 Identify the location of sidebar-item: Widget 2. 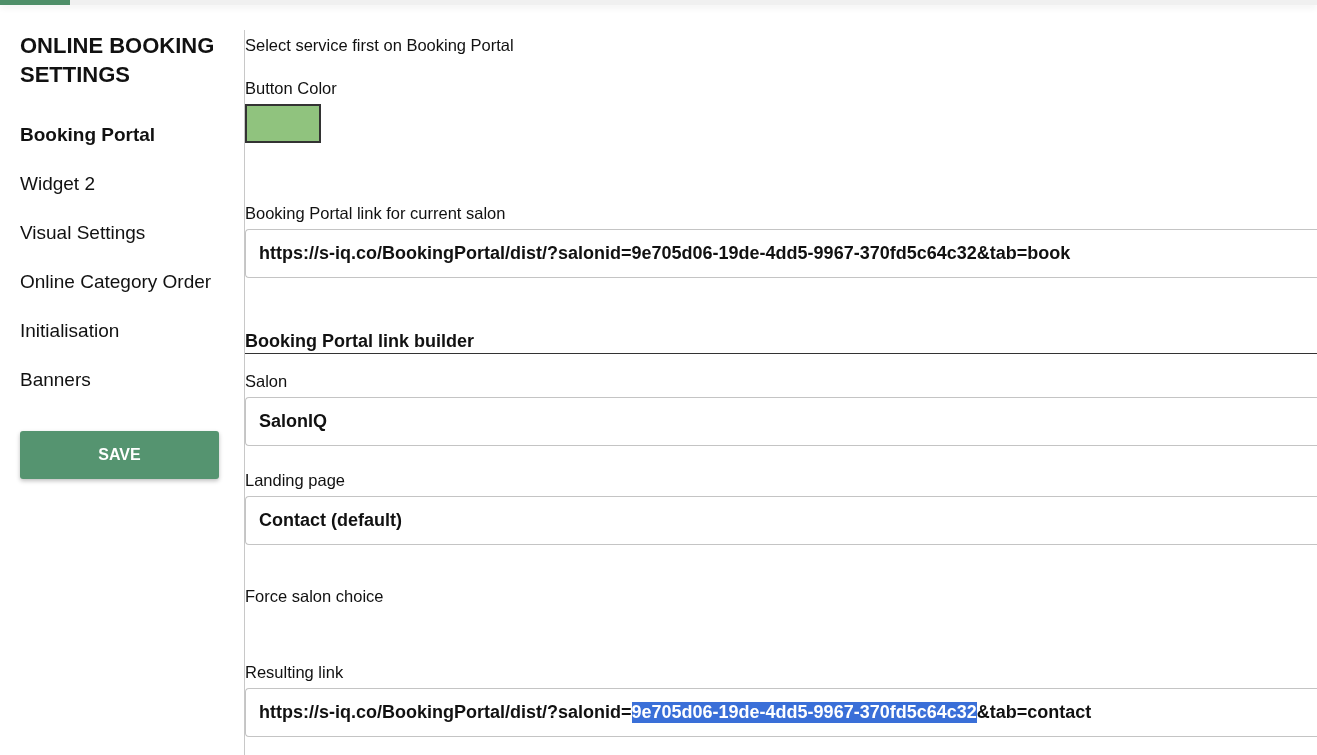
(57, 196).